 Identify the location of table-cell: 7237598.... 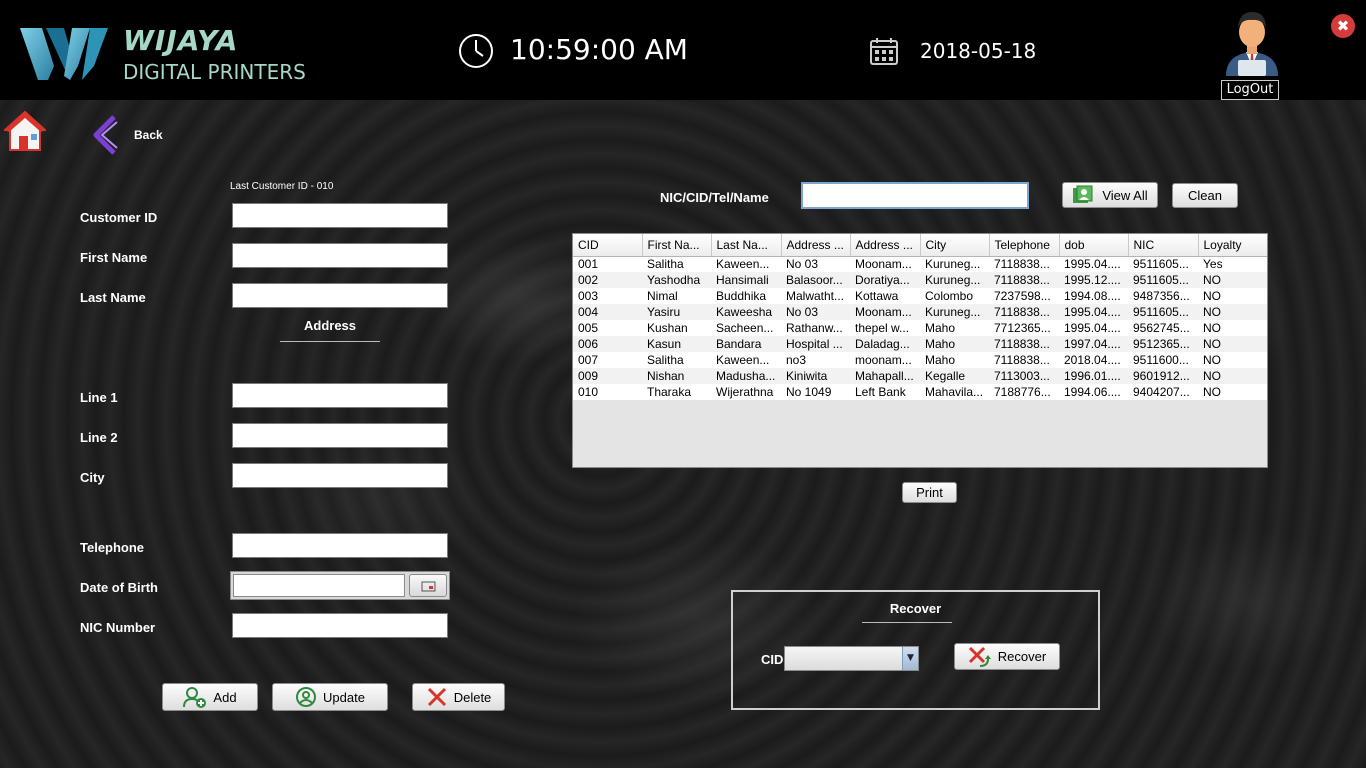
(1024, 296).